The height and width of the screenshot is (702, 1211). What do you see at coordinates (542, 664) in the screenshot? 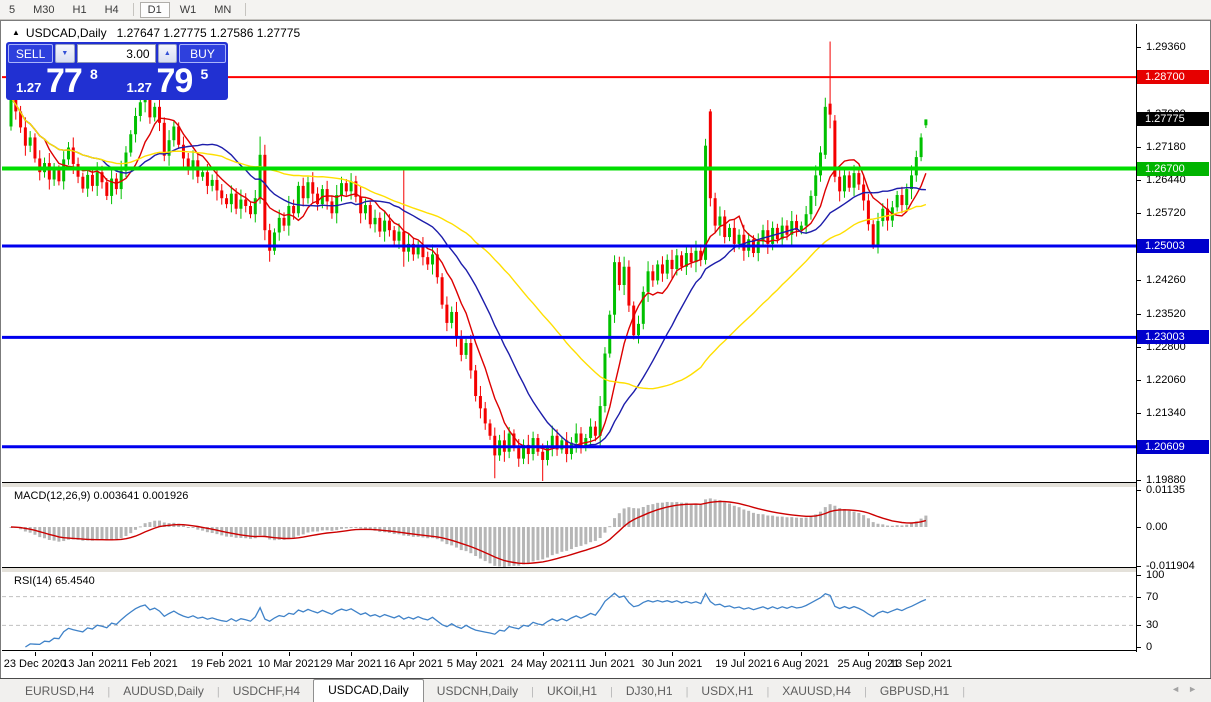
I see `date-axis-label: 24 May 2021` at bounding box center [542, 664].